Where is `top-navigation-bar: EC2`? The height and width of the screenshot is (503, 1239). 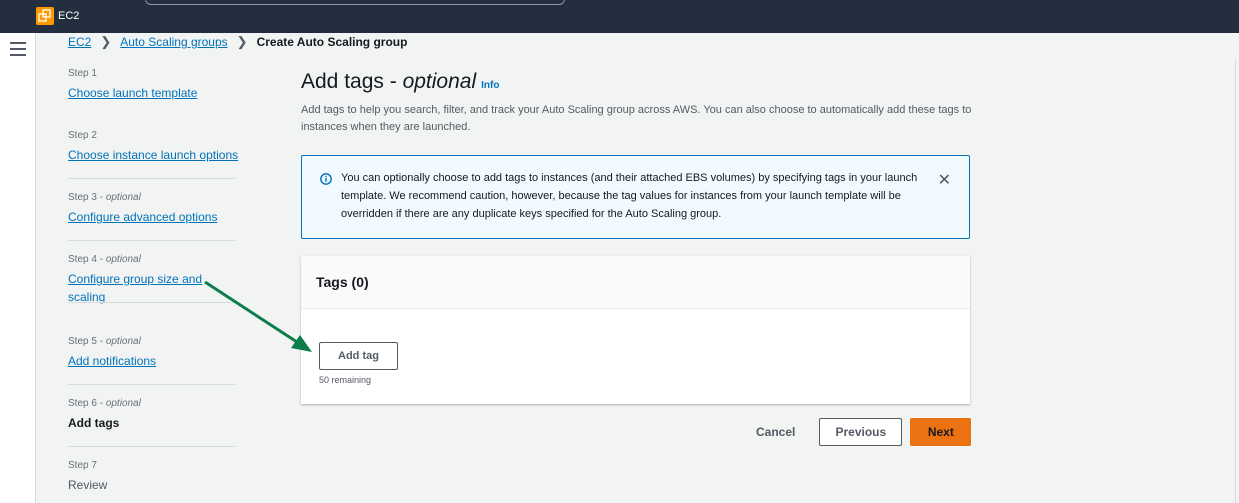 top-navigation-bar: EC2 is located at coordinates (619, 16).